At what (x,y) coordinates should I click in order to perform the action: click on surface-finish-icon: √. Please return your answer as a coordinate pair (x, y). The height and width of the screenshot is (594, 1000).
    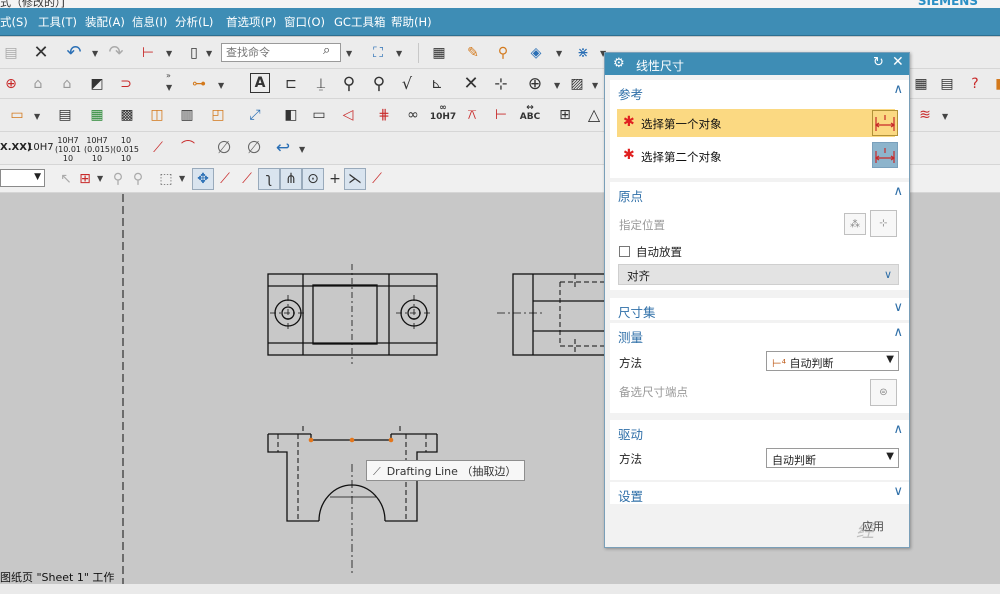
    Looking at the image, I should click on (407, 84).